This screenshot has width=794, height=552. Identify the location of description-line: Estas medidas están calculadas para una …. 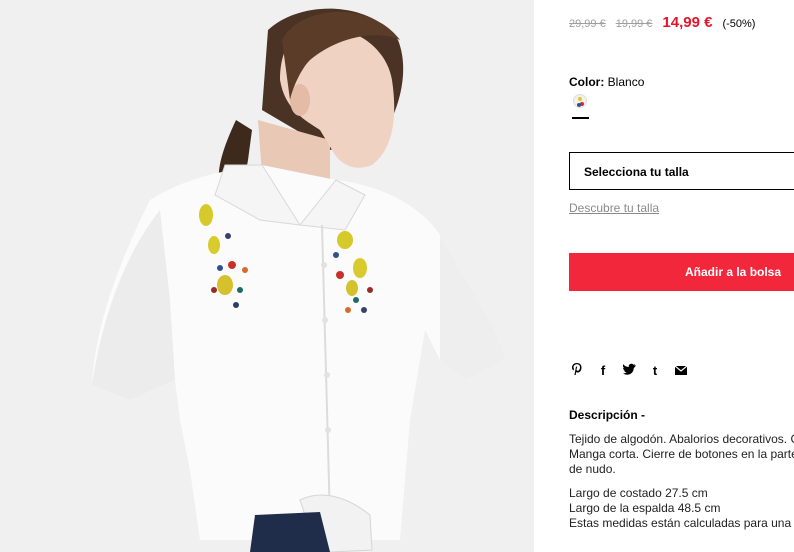
(681, 523).